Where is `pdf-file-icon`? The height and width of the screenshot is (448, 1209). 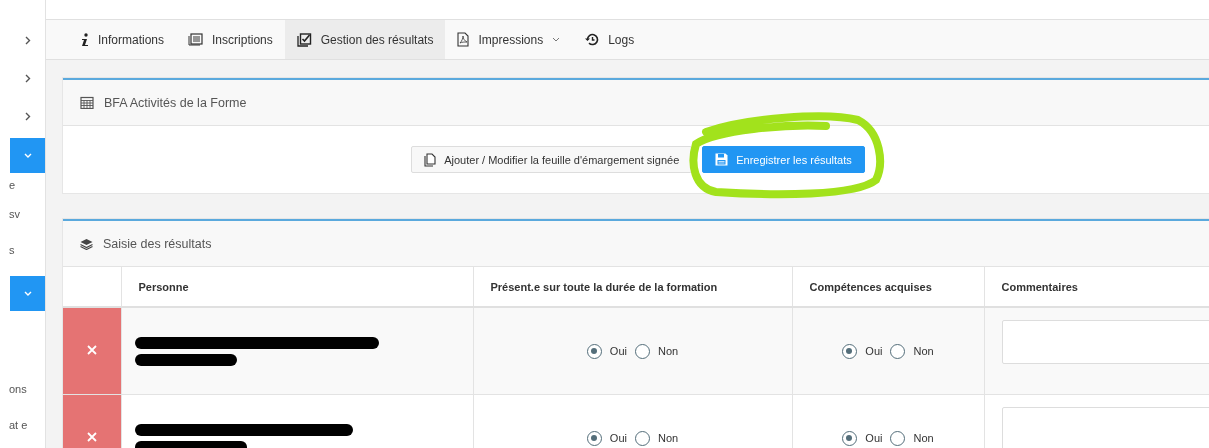
pdf-file-icon is located at coordinates (463, 39).